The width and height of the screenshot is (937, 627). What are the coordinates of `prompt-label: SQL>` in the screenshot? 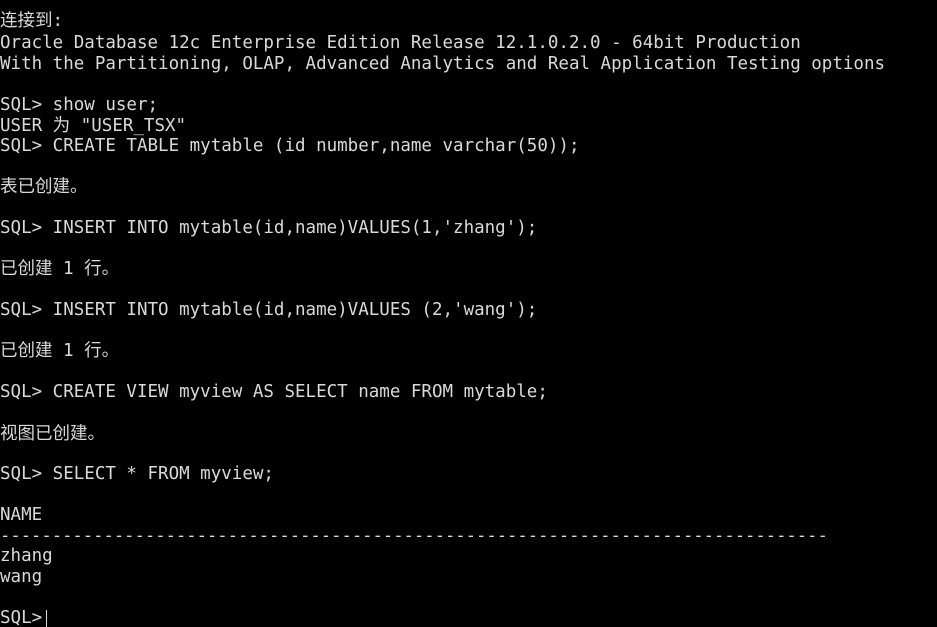 It's located at (21, 617).